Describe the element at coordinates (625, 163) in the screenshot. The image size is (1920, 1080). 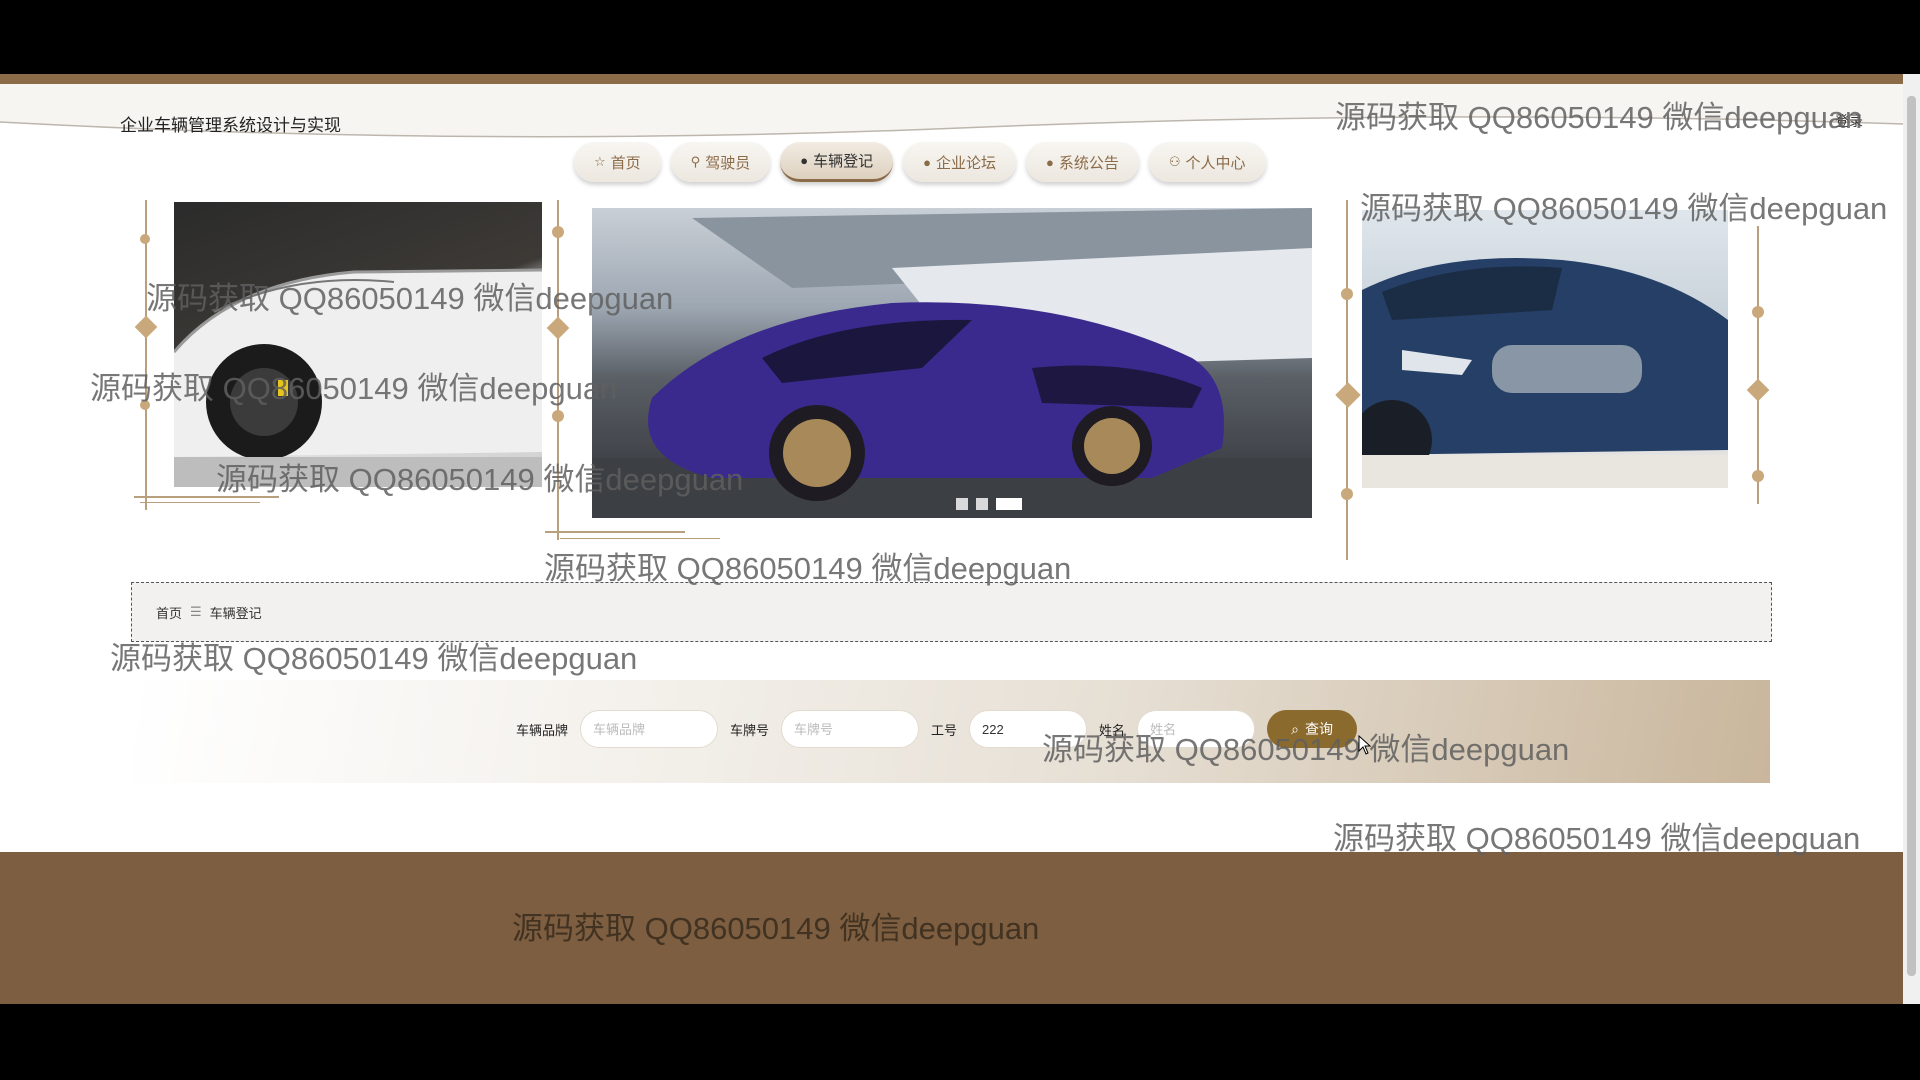
I see `nav-label: 首页` at that location.